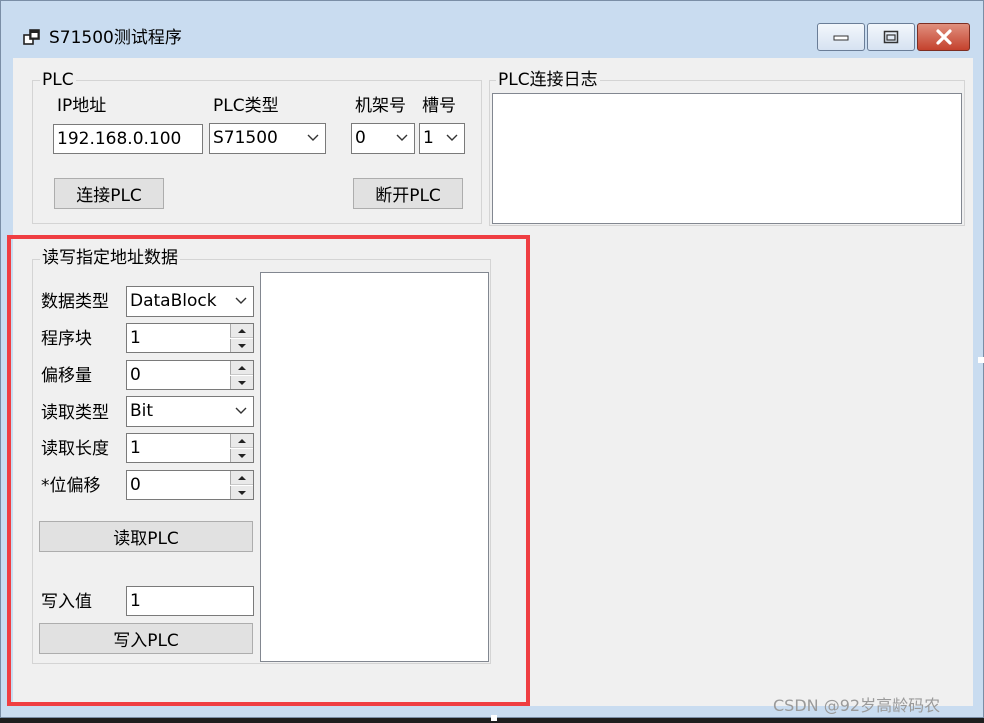 The width and height of the screenshot is (984, 723). What do you see at coordinates (246, 106) in the screenshot?
I see `plc-type-label: PLC类型` at bounding box center [246, 106].